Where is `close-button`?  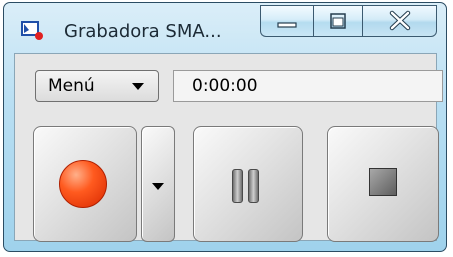 close-button is located at coordinates (399, 21).